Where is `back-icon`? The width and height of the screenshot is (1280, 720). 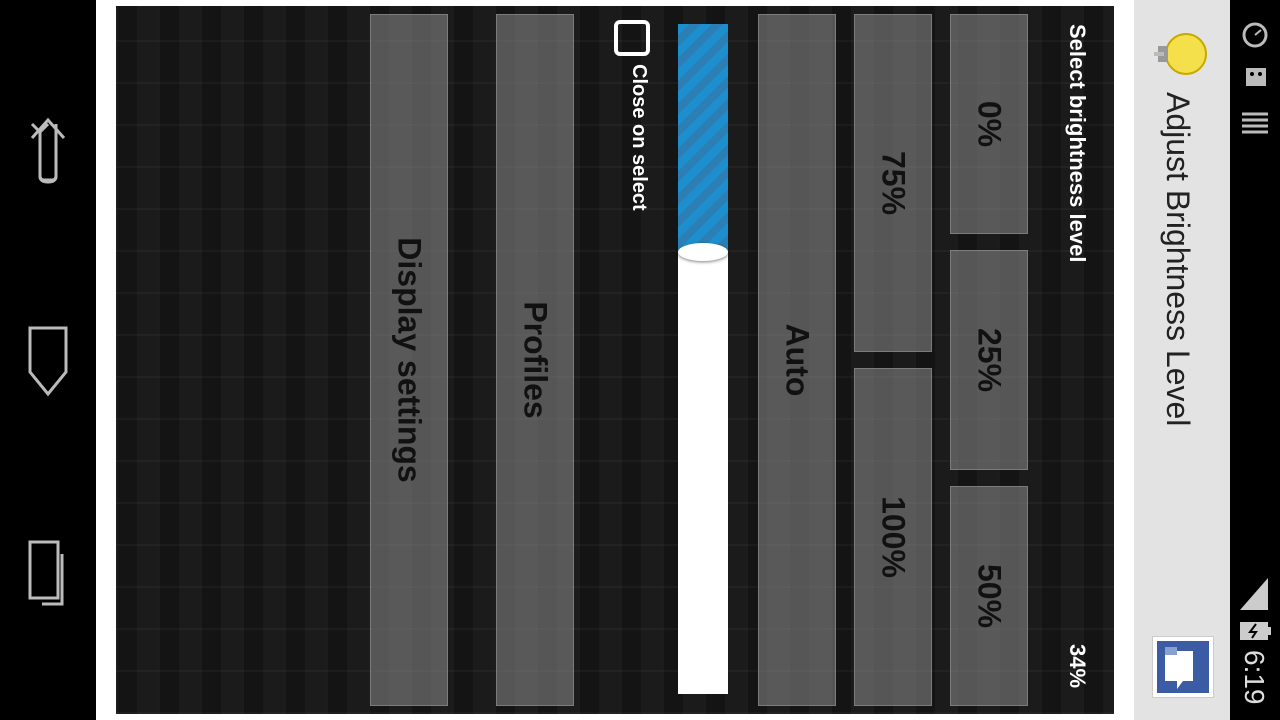
back-icon is located at coordinates (48, 150).